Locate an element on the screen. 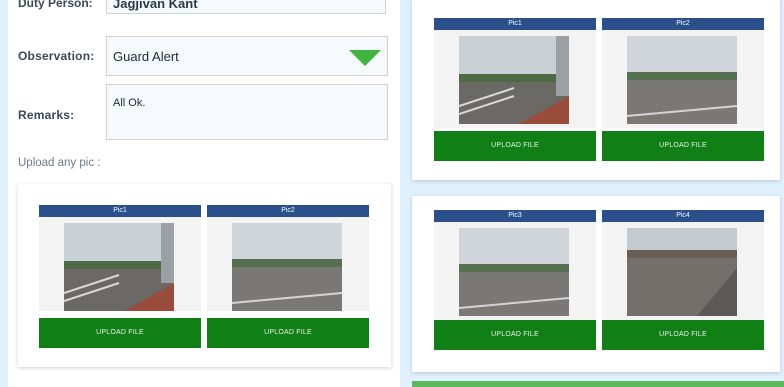 The height and width of the screenshot is (387, 784). pic-slot: Pic3 UPLOAD FILE is located at coordinates (515, 280).